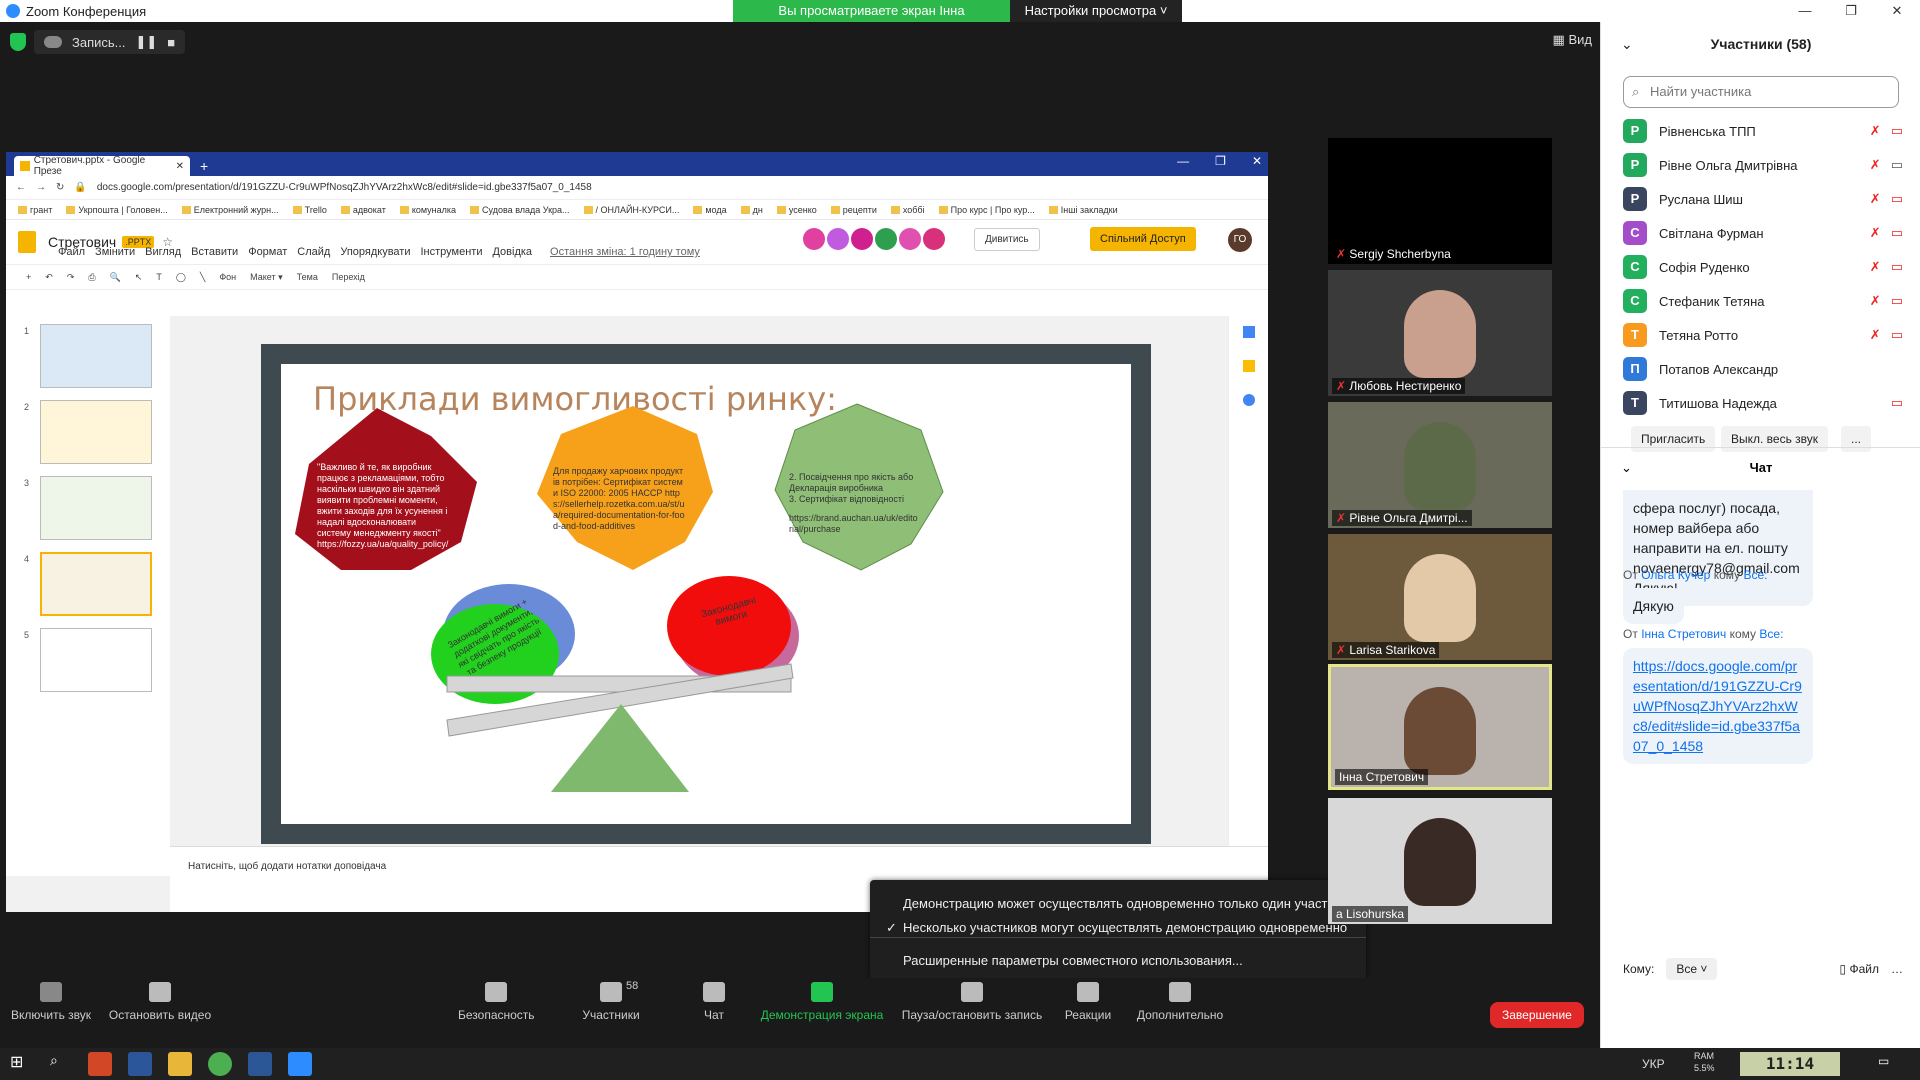  What do you see at coordinates (300, 1064) in the screenshot?
I see `zoom-taskbar-icon` at bounding box center [300, 1064].